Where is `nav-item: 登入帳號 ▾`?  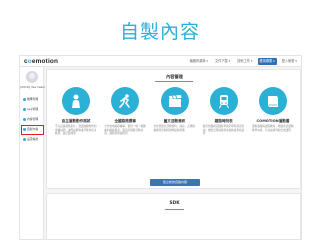 nav-item: 登入帳號 ▾ is located at coordinates (289, 61).